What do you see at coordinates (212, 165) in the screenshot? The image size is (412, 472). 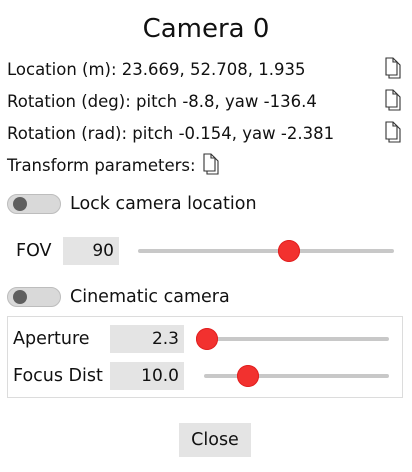 I see `copy-transform-icon` at bounding box center [212, 165].